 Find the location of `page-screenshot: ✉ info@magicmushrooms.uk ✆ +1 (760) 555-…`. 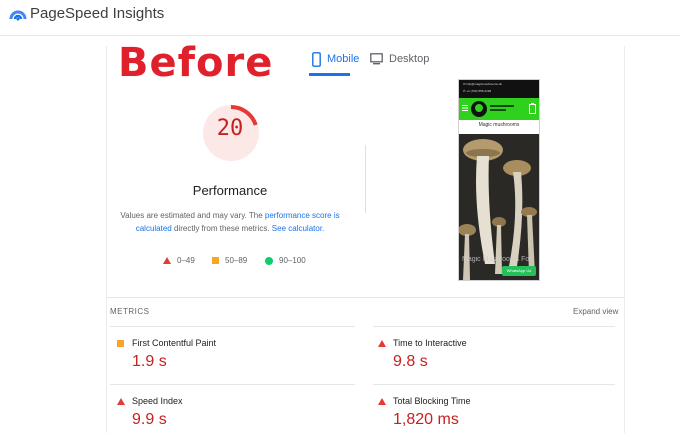

page-screenshot: ✉ info@magicmushrooms.uk ✆ +1 (760) 555-… is located at coordinates (499, 180).